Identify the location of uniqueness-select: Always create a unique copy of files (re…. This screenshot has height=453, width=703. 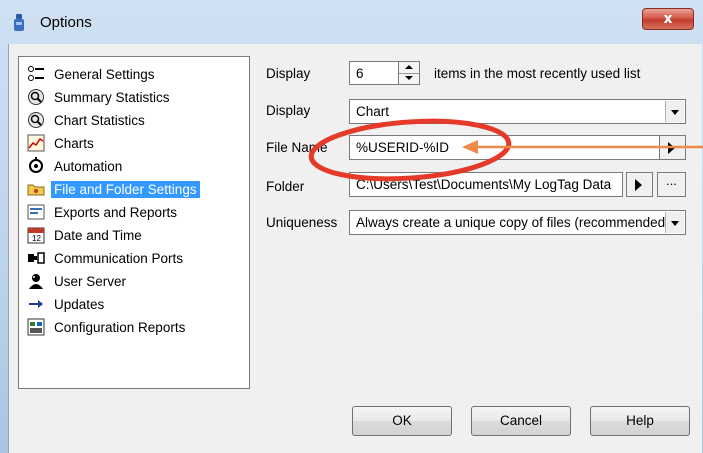
(517, 222).